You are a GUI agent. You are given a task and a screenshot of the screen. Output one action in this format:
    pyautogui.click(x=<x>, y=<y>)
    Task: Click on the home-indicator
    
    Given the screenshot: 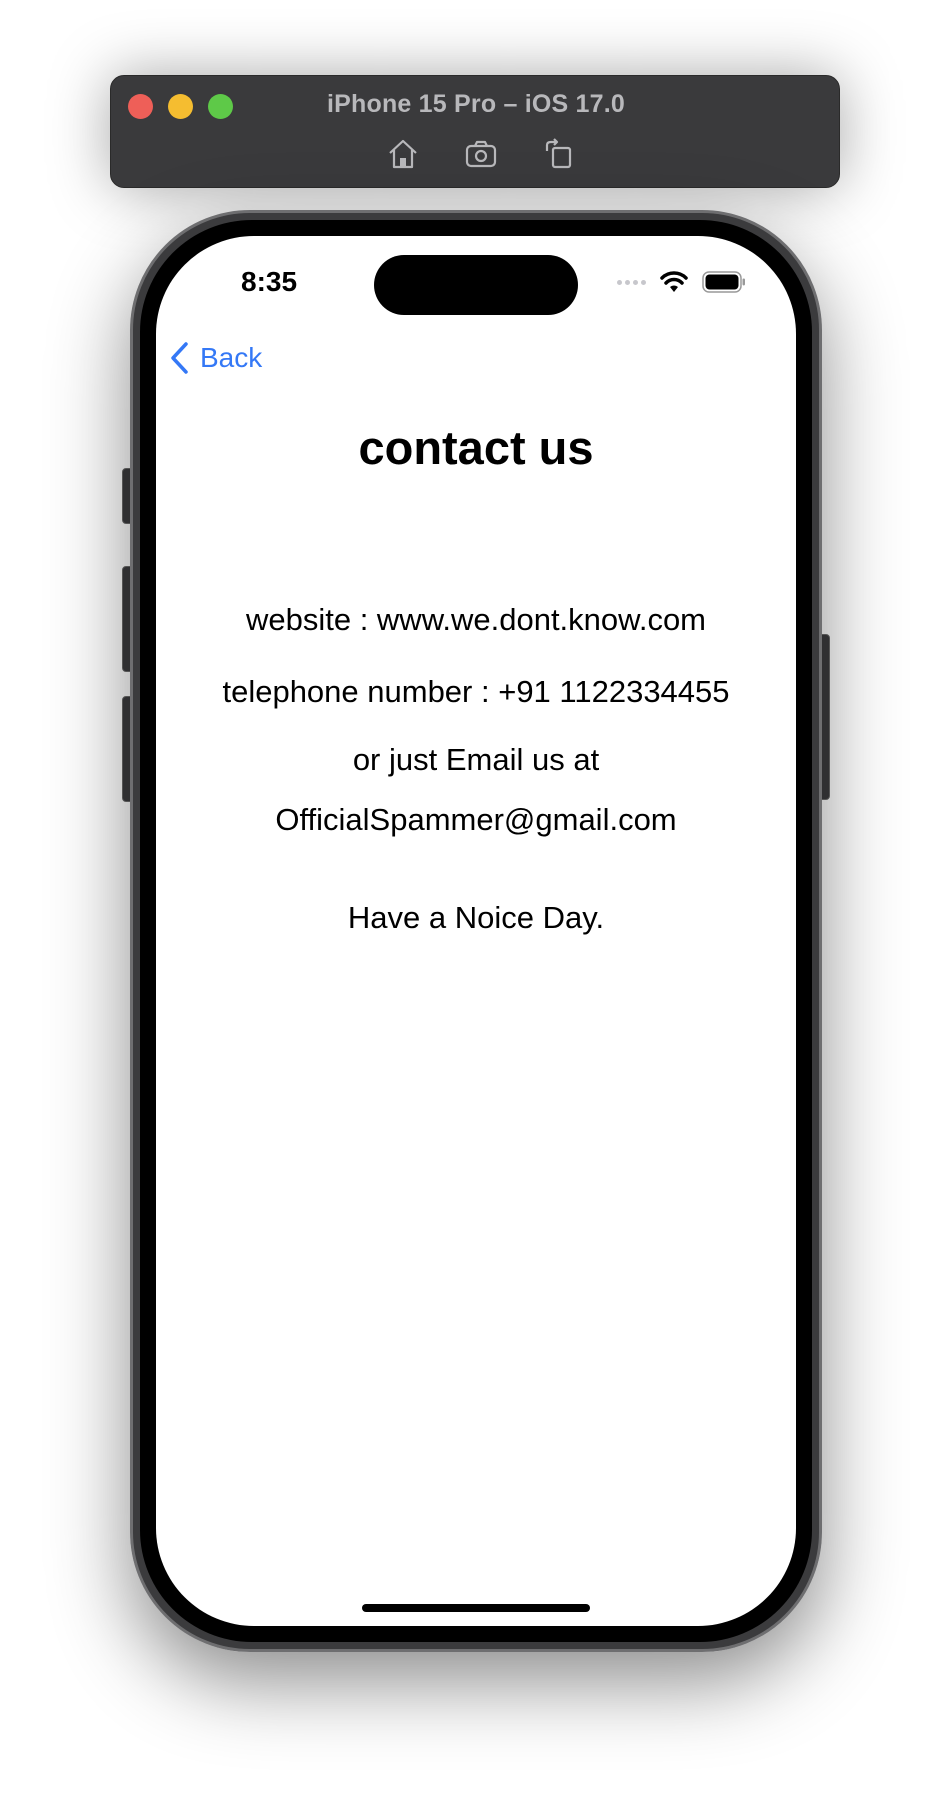 What is the action you would take?
    pyautogui.click(x=476, y=1608)
    